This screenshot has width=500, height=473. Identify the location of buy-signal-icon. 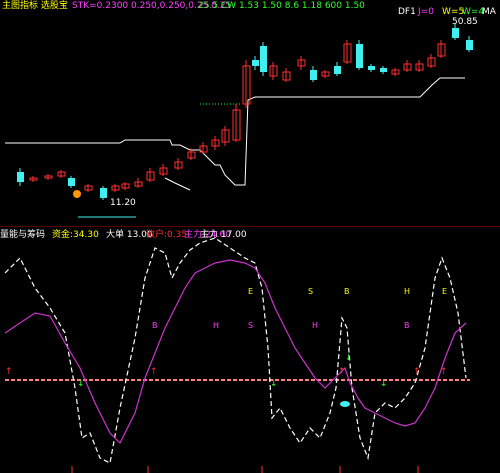
(77, 194).